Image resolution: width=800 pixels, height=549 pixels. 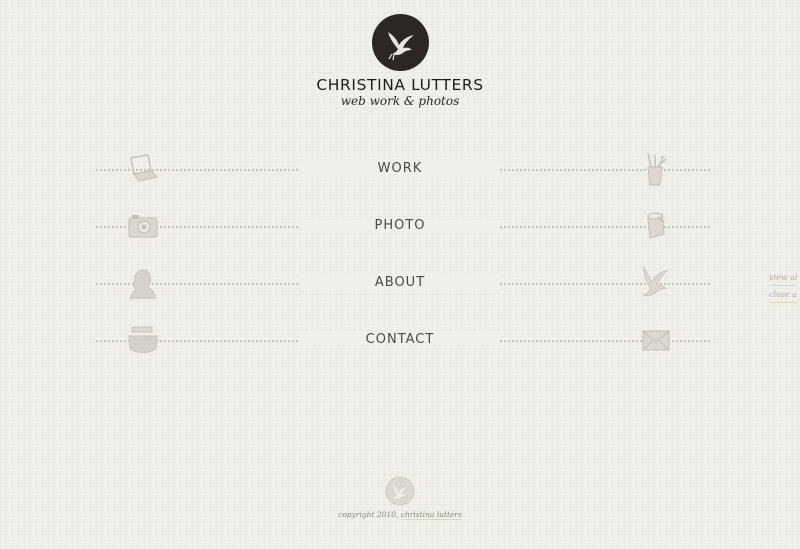 What do you see at coordinates (143, 284) in the screenshot?
I see `woman-silhouette-icon` at bounding box center [143, 284].